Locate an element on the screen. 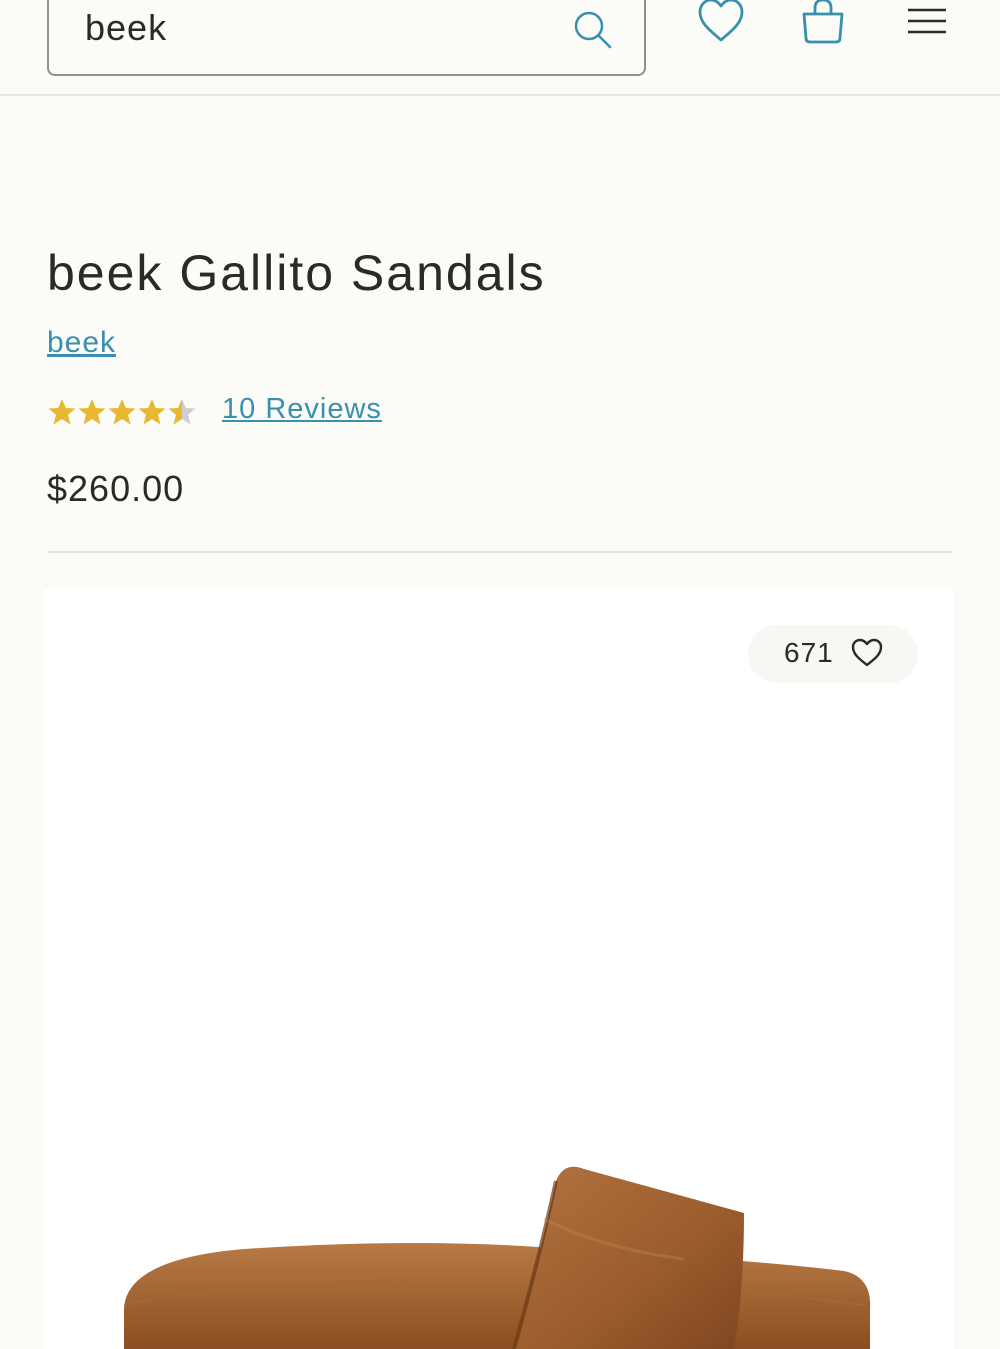  favorite-button: 671 is located at coordinates (833, 654).